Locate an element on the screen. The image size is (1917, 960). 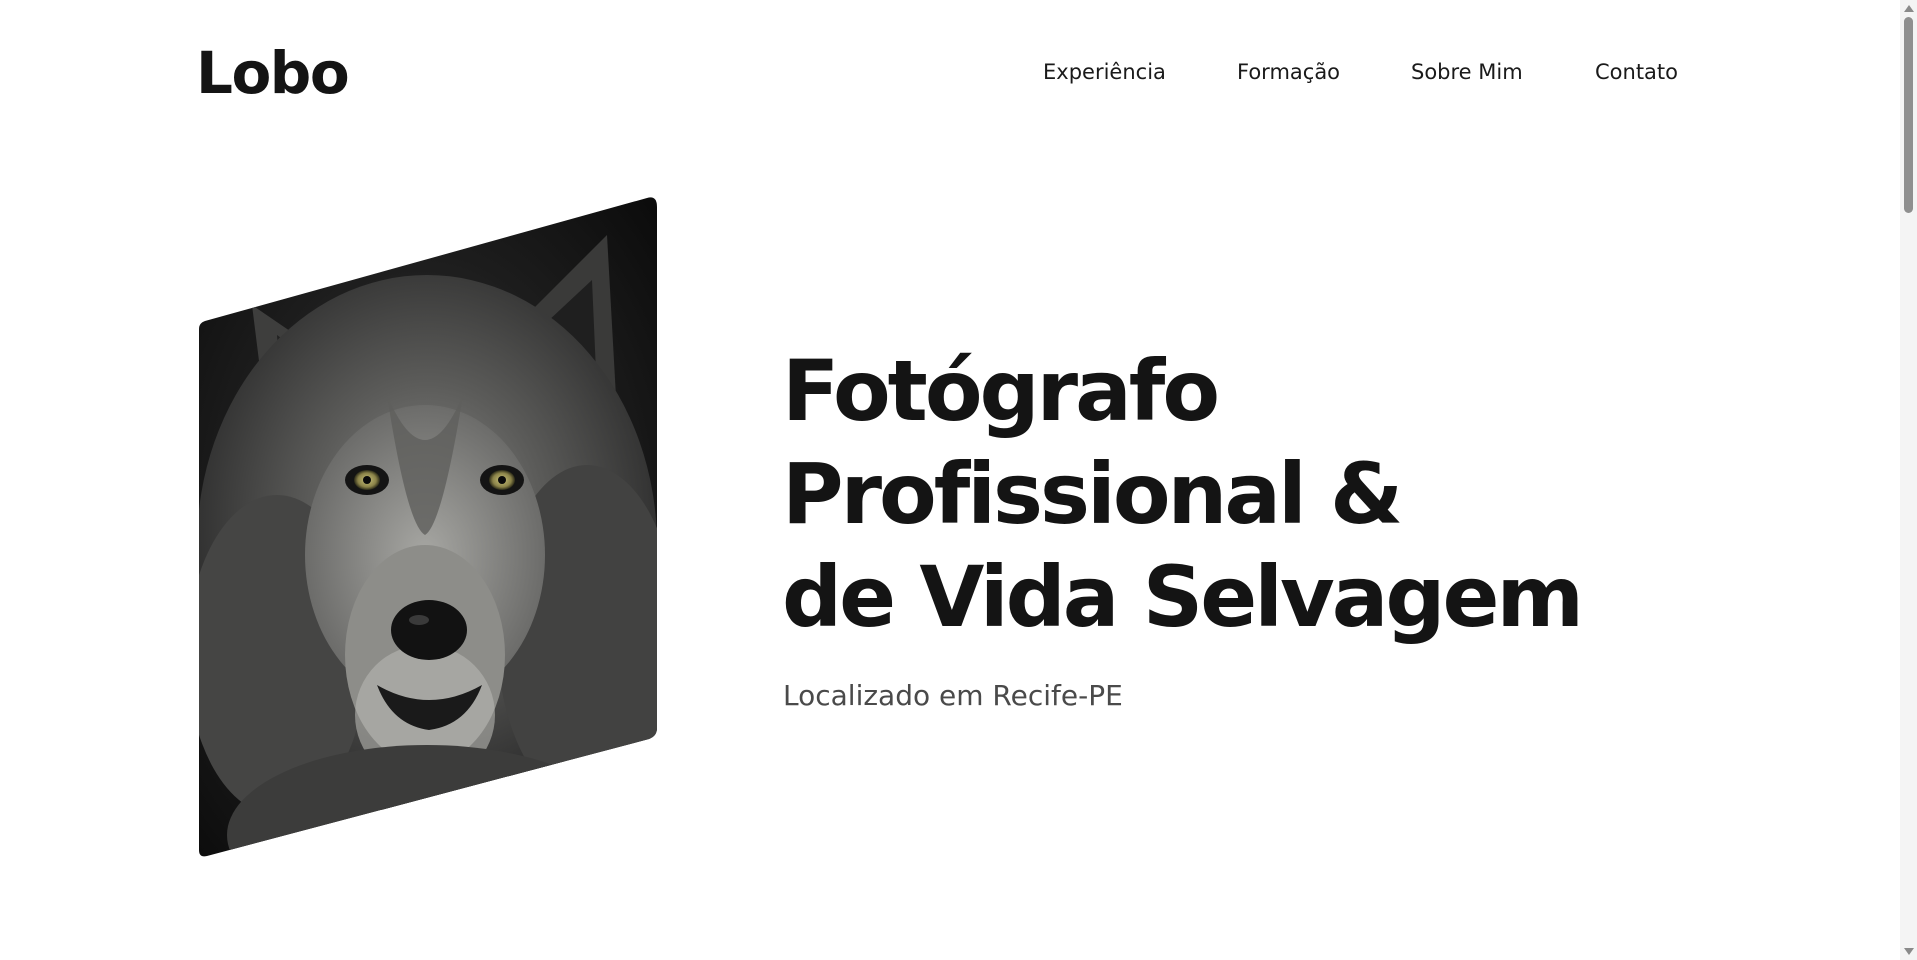
scroll-thumb is located at coordinates (1908, 115).